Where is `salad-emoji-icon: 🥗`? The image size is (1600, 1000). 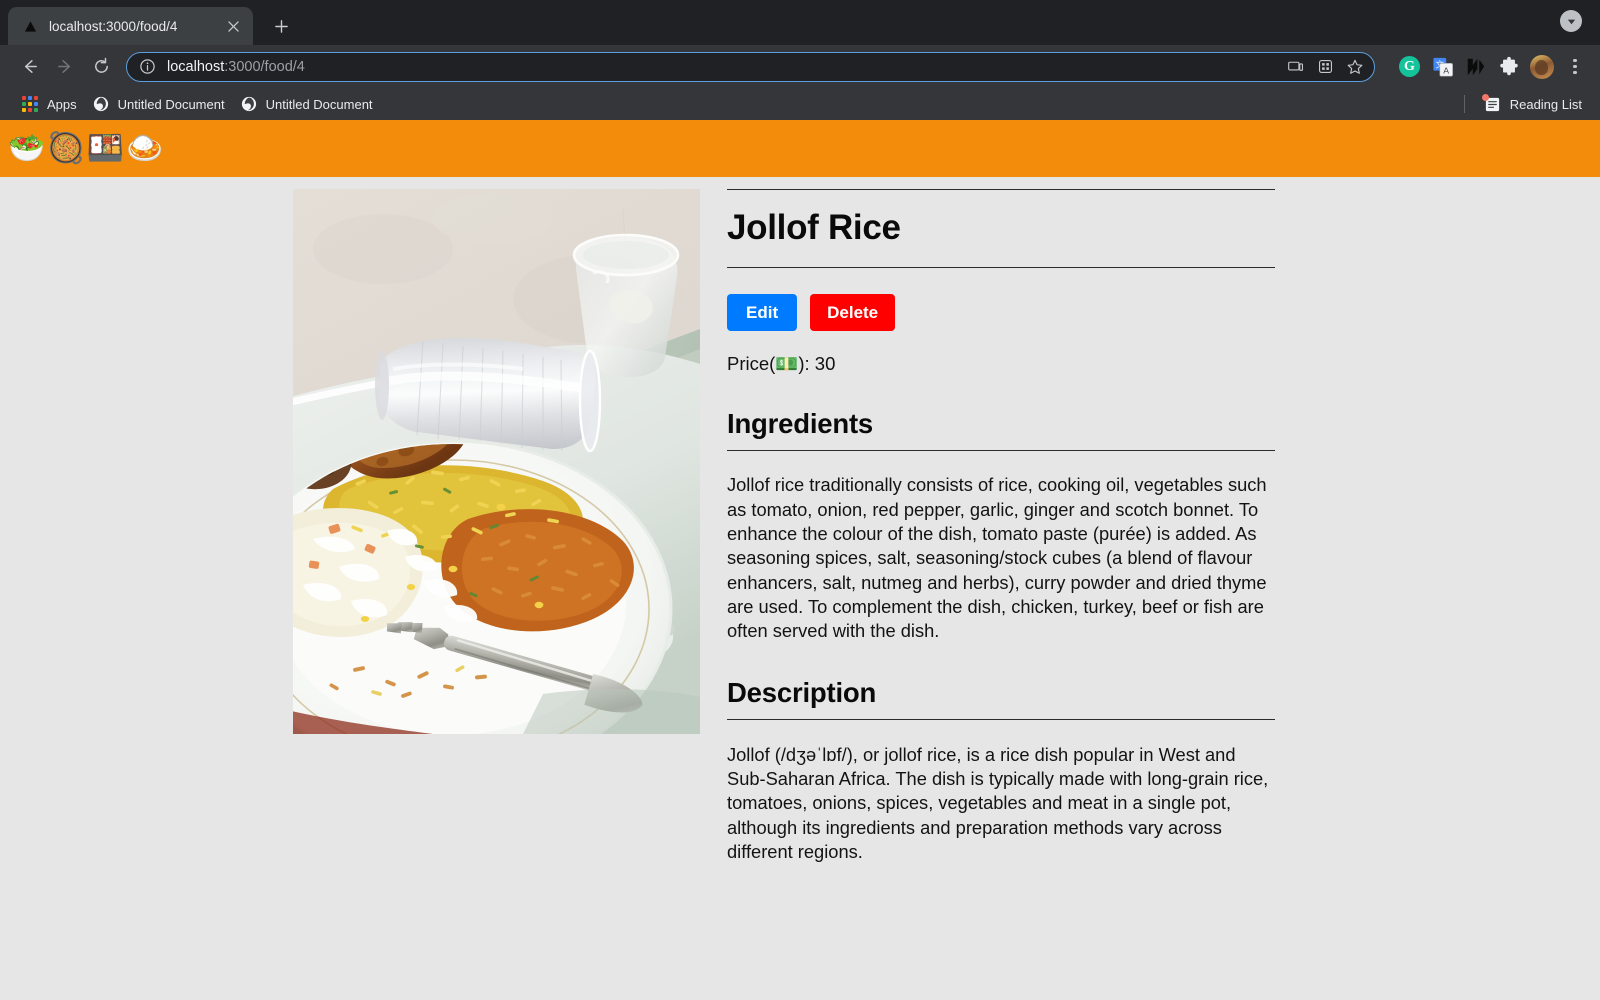 salad-emoji-icon: 🥗 is located at coordinates (27, 148).